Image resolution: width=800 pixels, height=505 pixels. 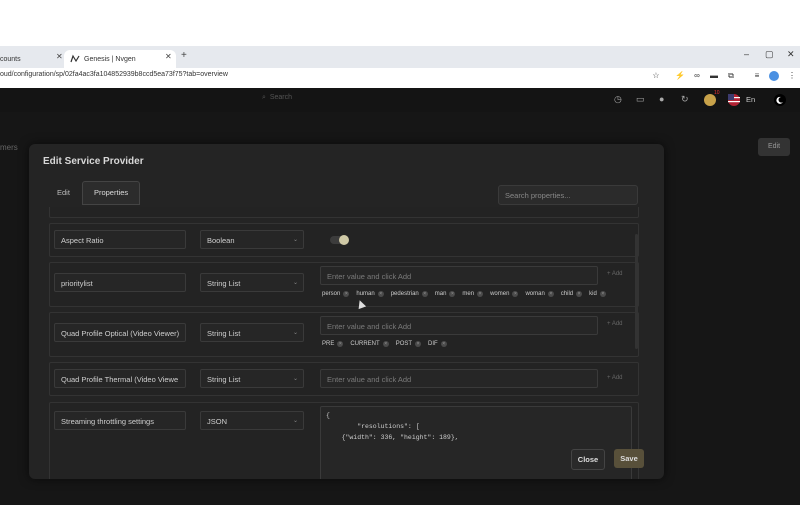 I want to click on refresh-icon: ↻, so click(x=685, y=99).